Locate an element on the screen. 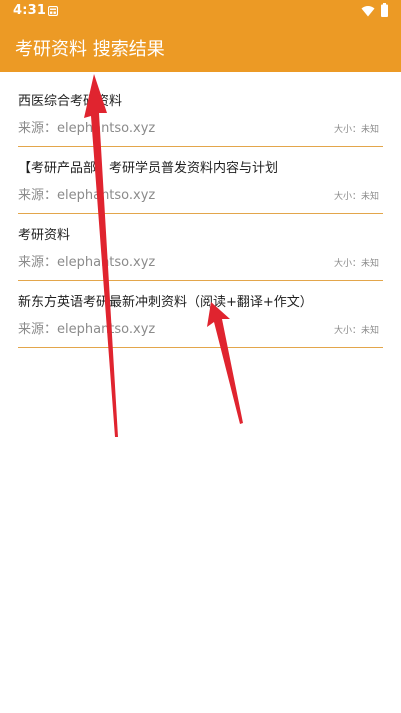 The image size is (401, 713). app-bar: 4:31 考研资料 搜索结果 is located at coordinates (200, 36).